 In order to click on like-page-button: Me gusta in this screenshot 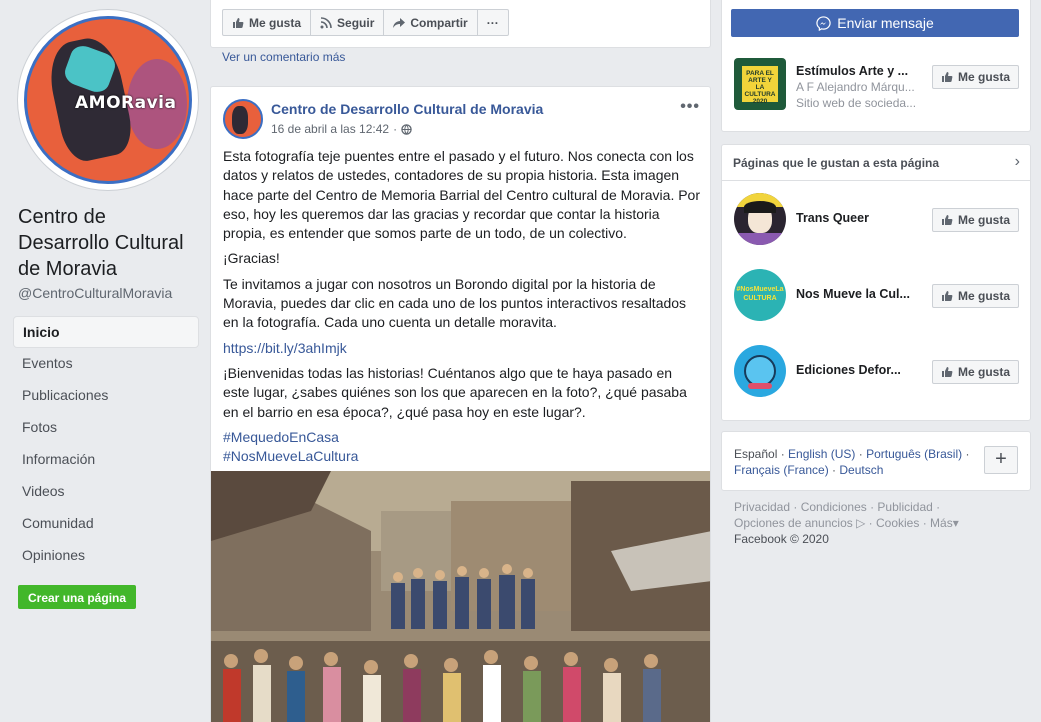, I will do `click(267, 22)`.